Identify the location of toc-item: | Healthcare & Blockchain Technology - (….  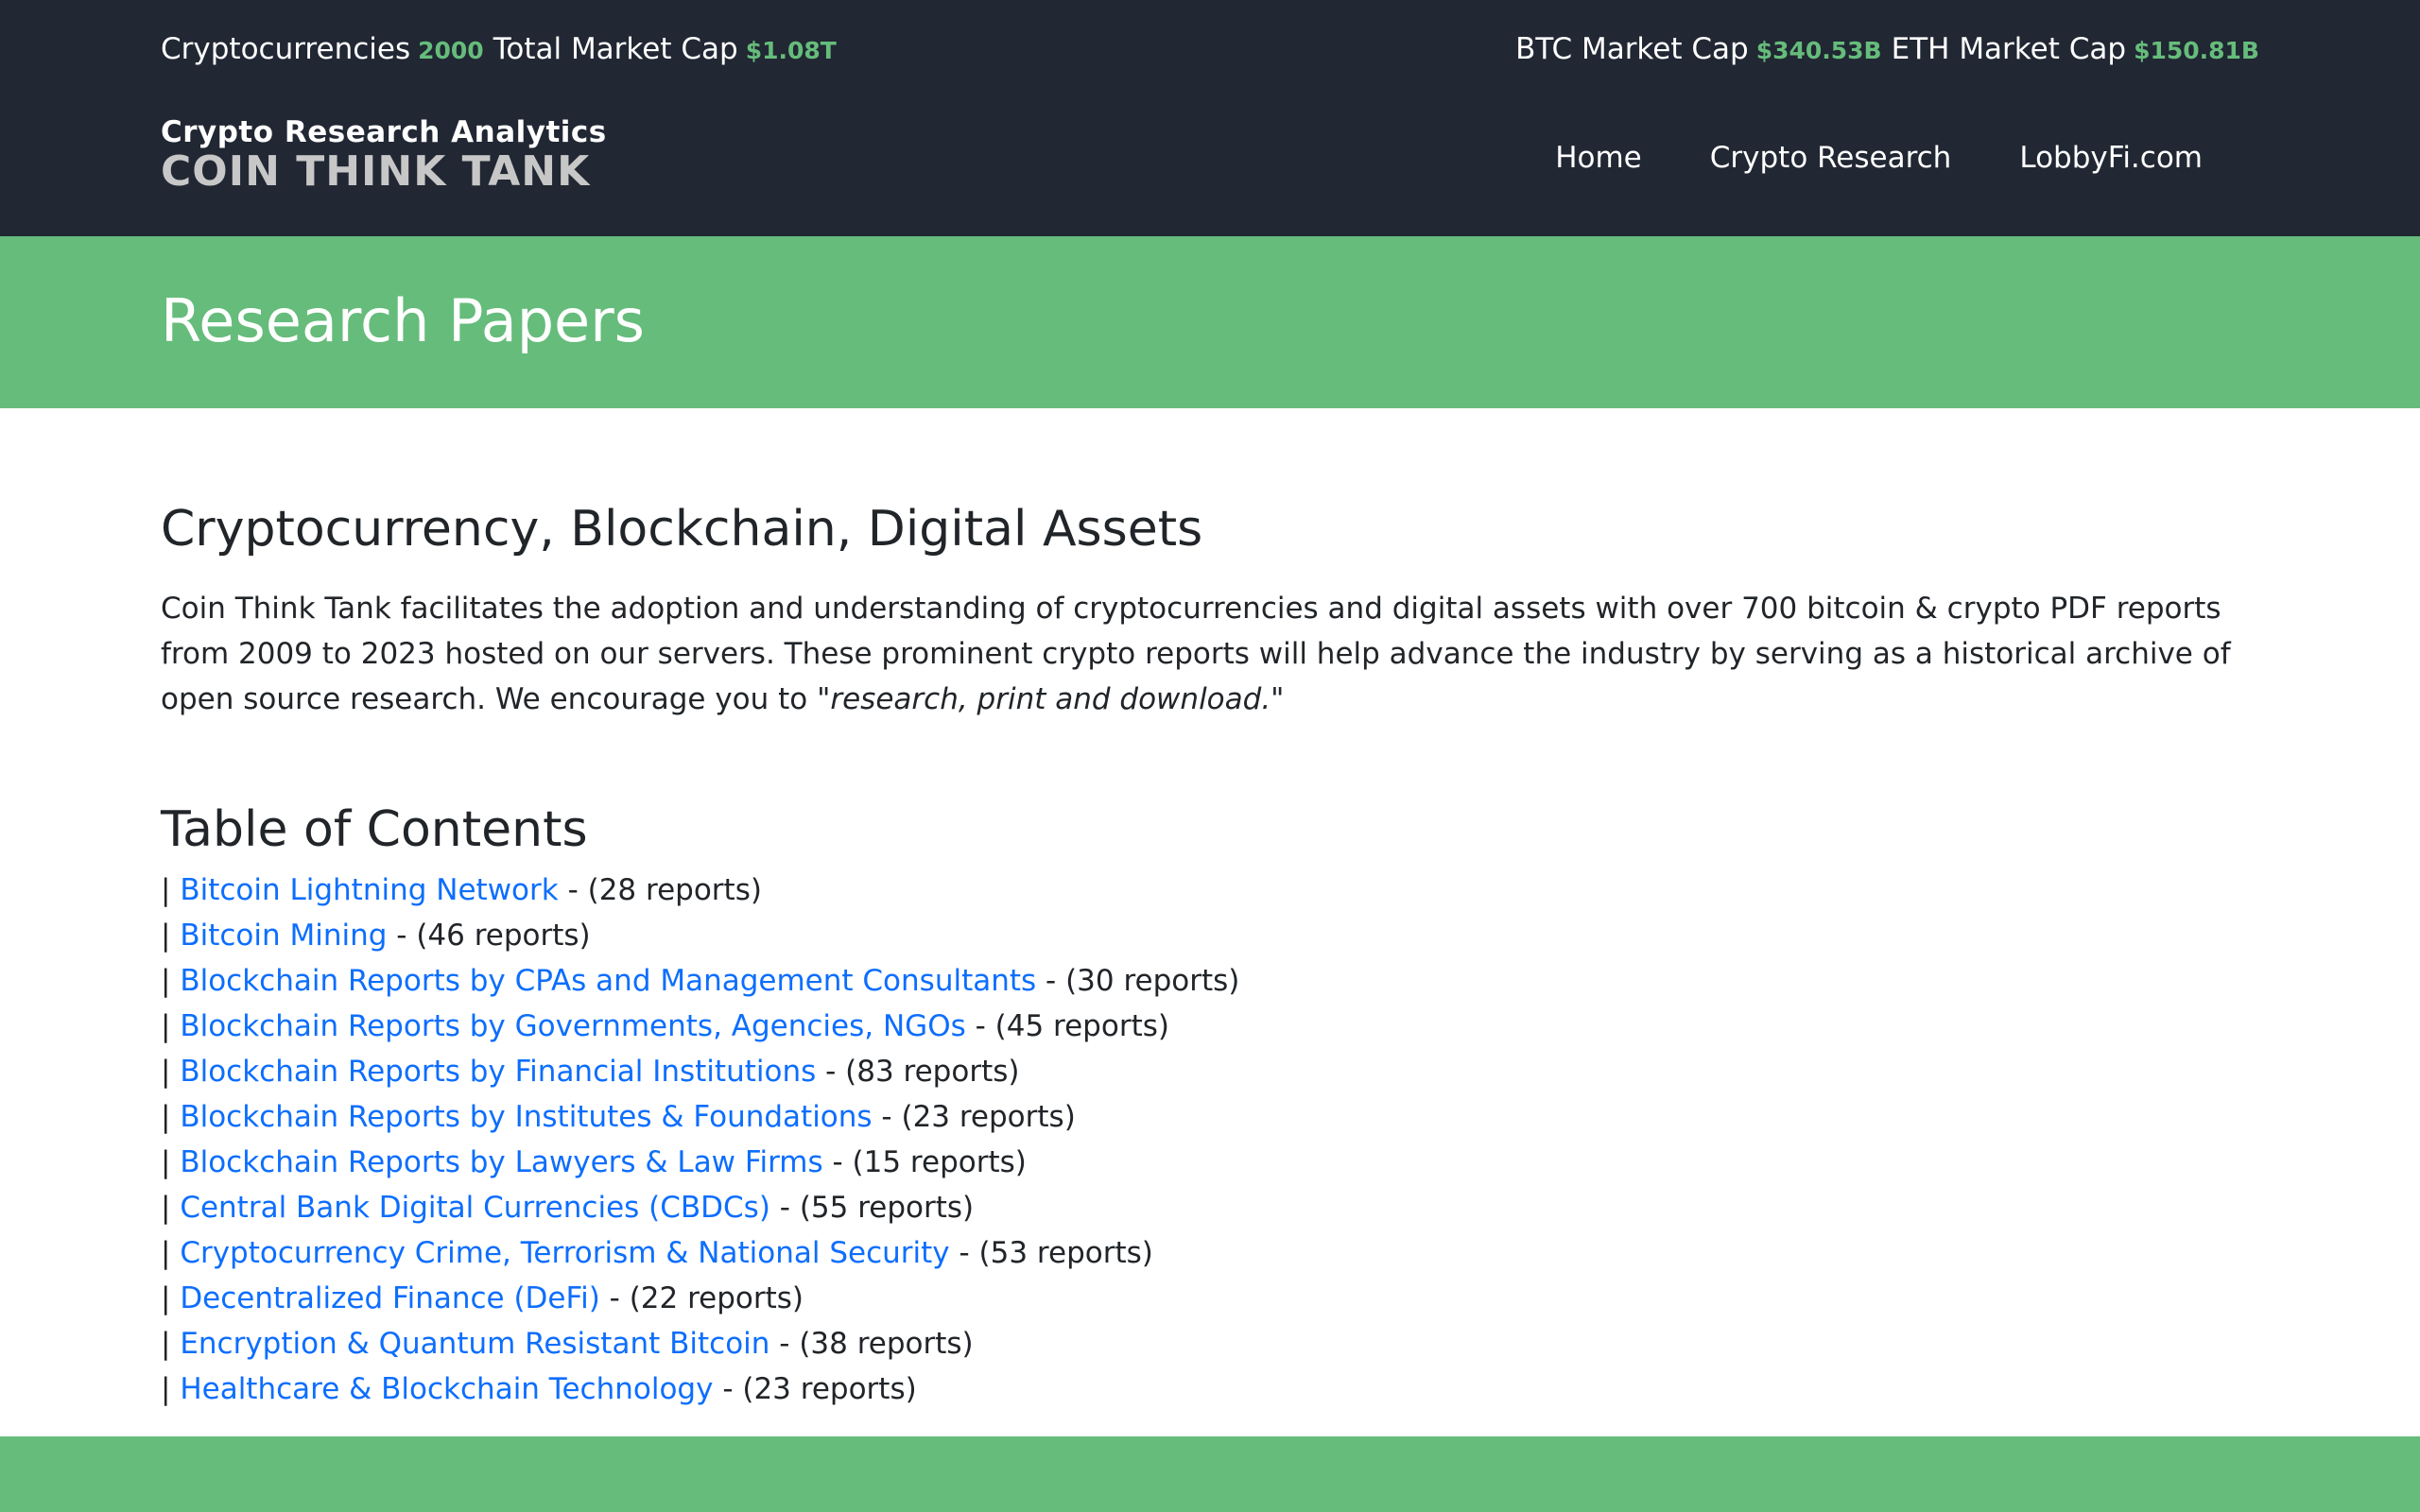
(1215, 1389).